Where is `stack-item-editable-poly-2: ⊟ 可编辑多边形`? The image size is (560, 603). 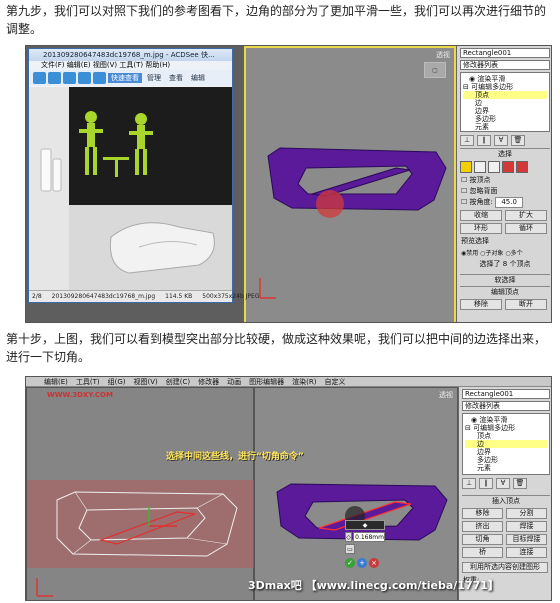
stack-item-editable-poly-2: ⊟ 可编辑多边形 is located at coordinates (506, 428).